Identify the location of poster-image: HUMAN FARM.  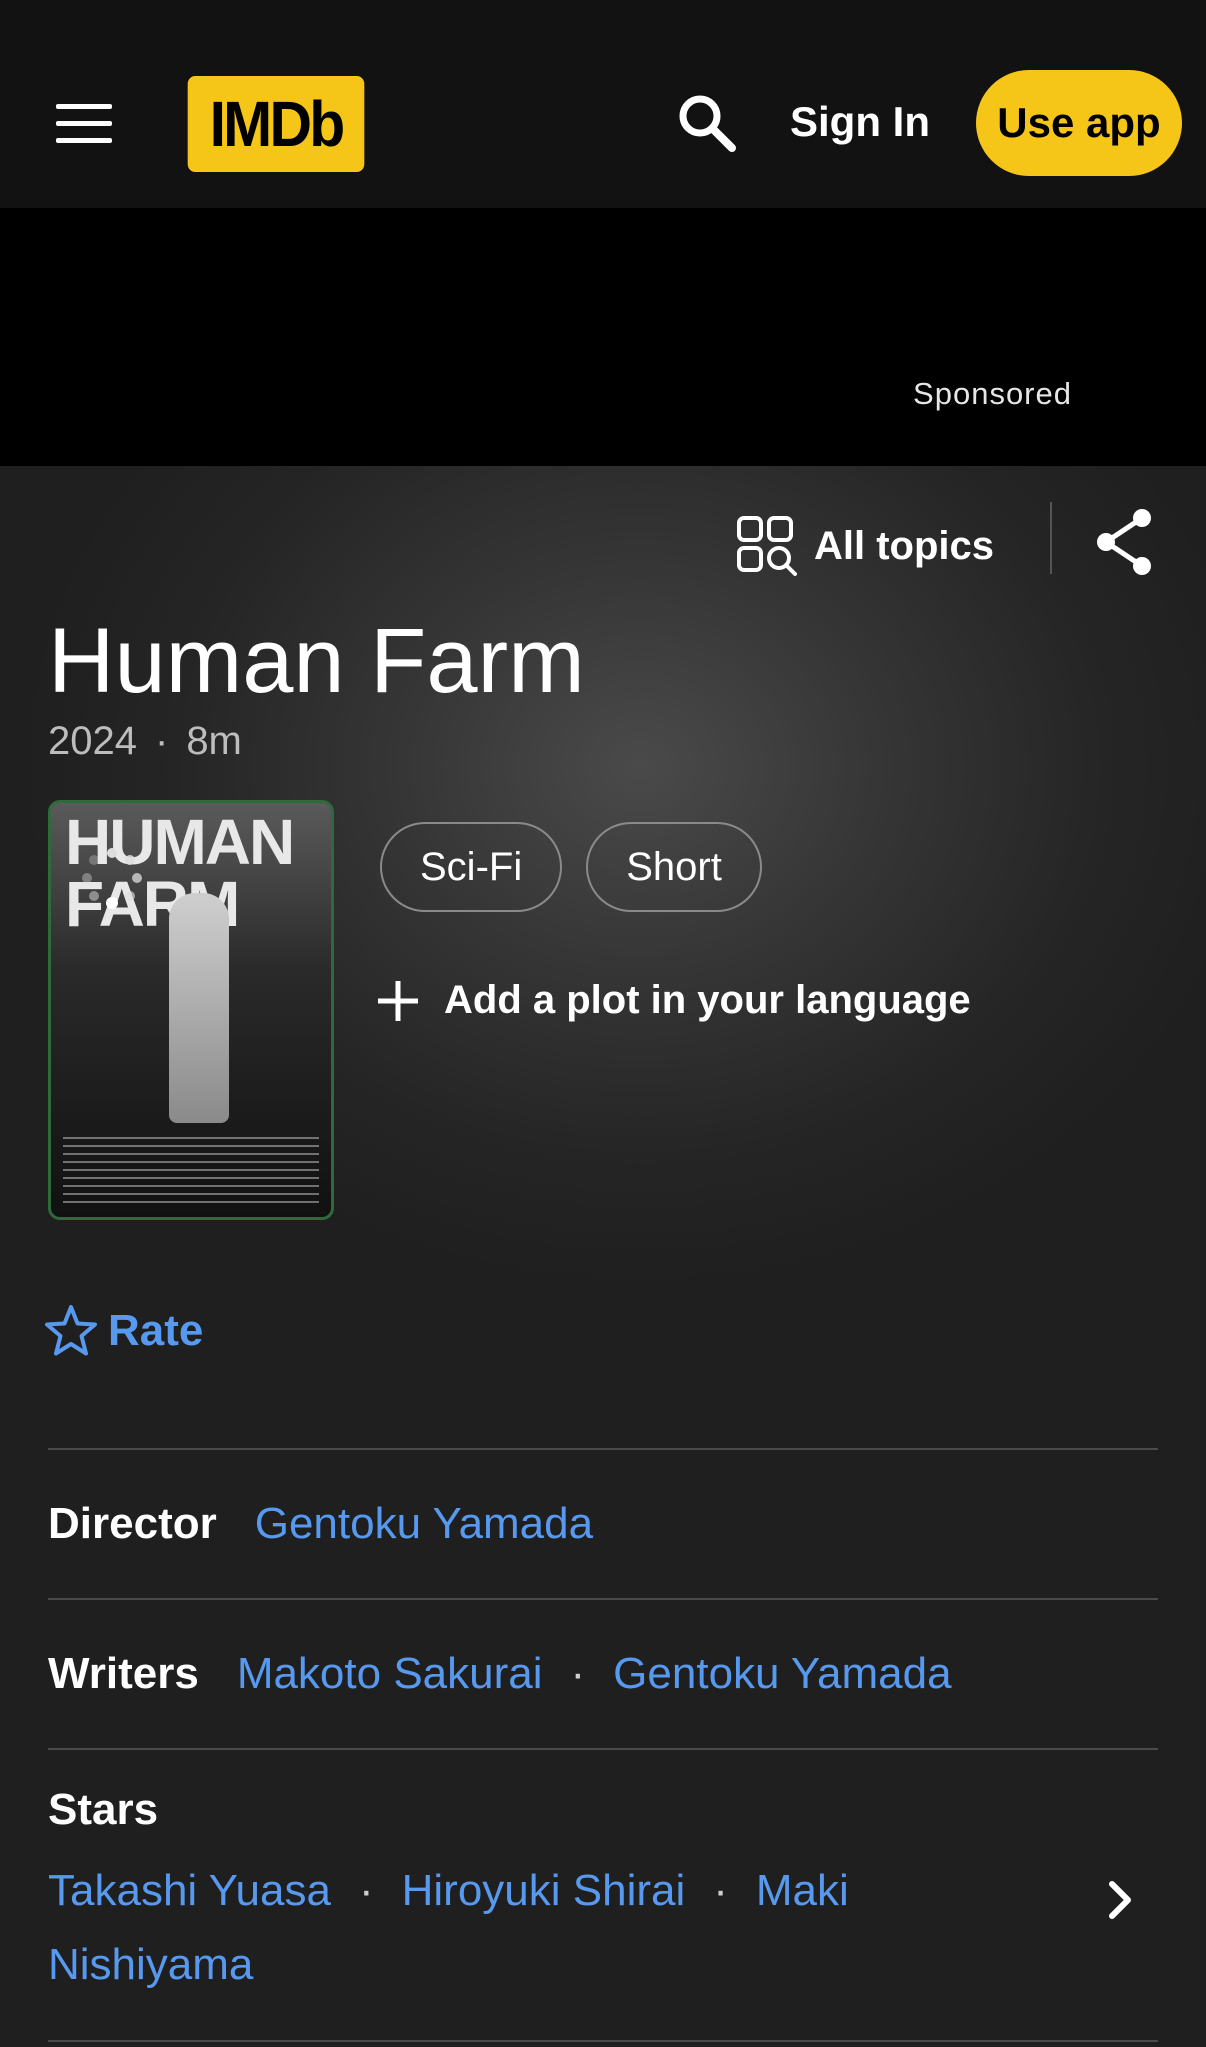
(191, 1010).